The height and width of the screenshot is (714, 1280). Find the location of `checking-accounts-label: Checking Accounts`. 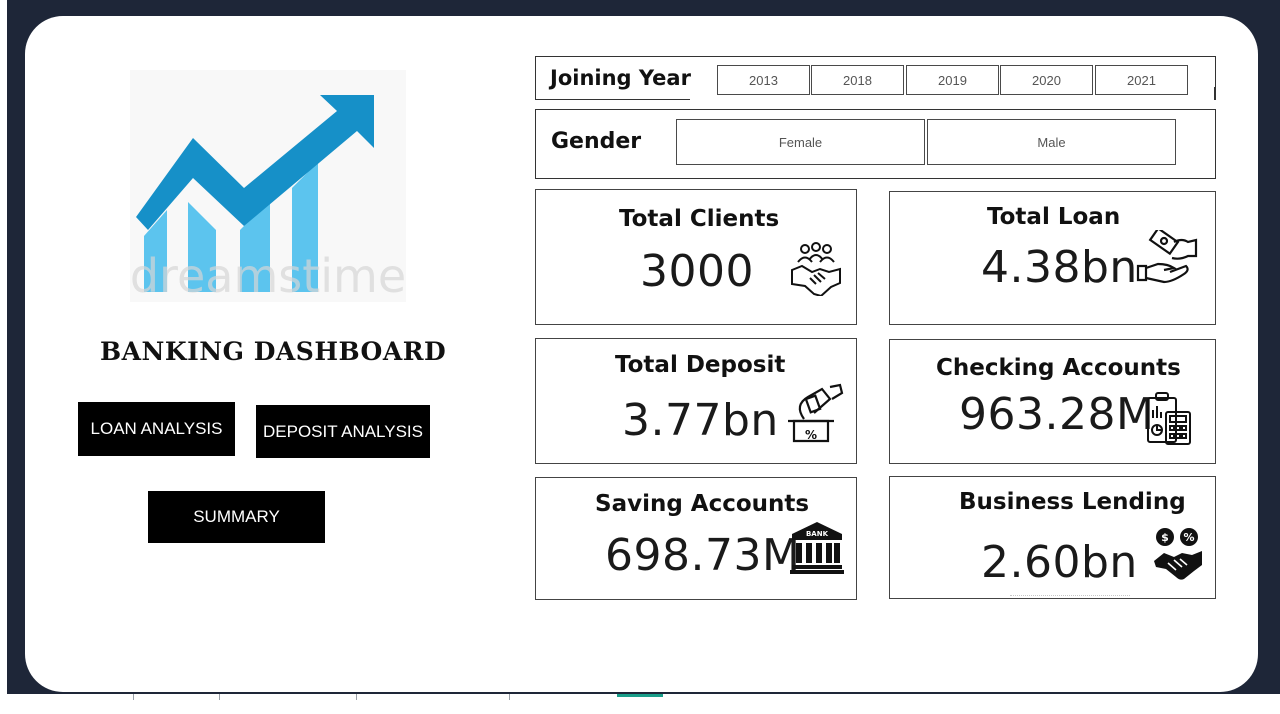

checking-accounts-label: Checking Accounts is located at coordinates (1058, 368).